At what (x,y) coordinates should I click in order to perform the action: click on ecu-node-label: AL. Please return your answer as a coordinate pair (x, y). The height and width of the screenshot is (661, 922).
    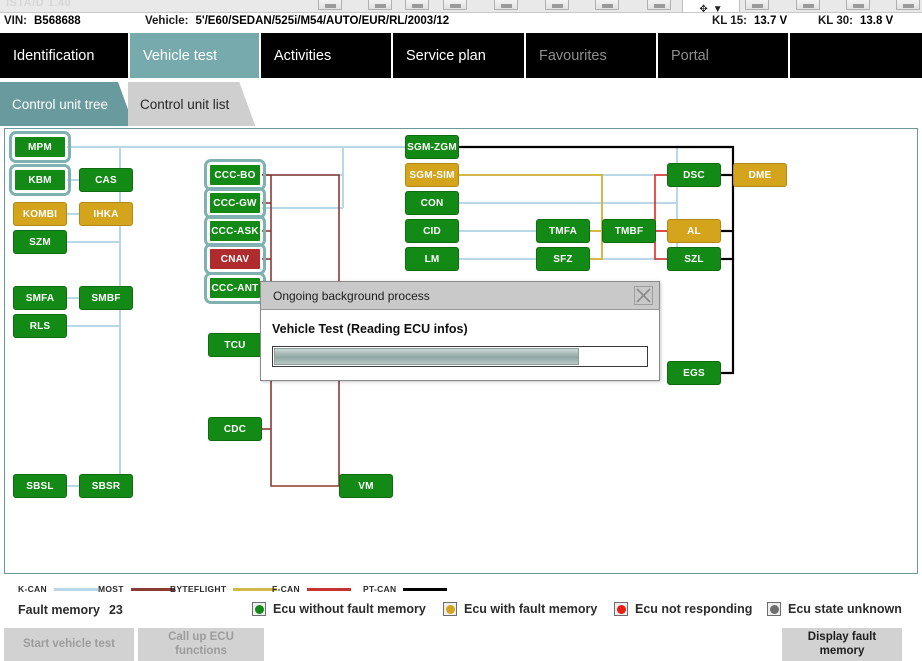
    Looking at the image, I should click on (694, 231).